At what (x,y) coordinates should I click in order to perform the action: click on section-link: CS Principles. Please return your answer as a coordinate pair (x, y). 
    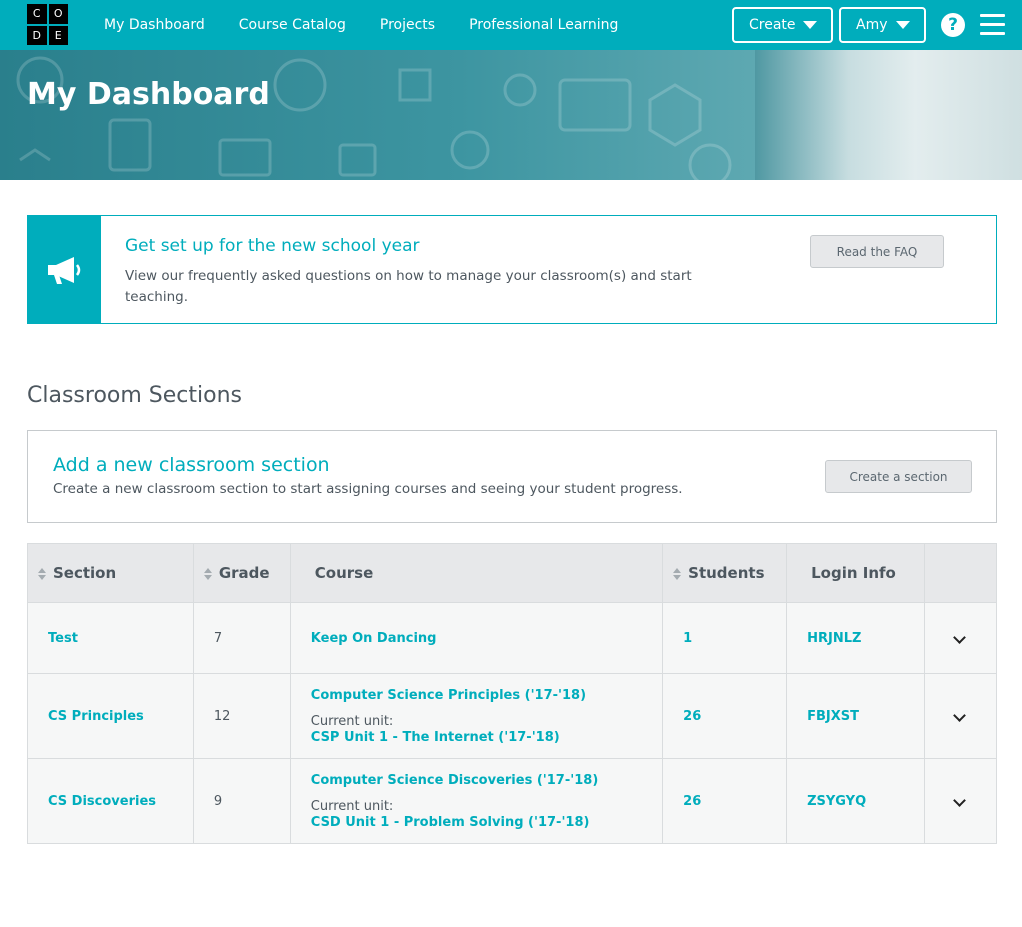
    Looking at the image, I should click on (96, 716).